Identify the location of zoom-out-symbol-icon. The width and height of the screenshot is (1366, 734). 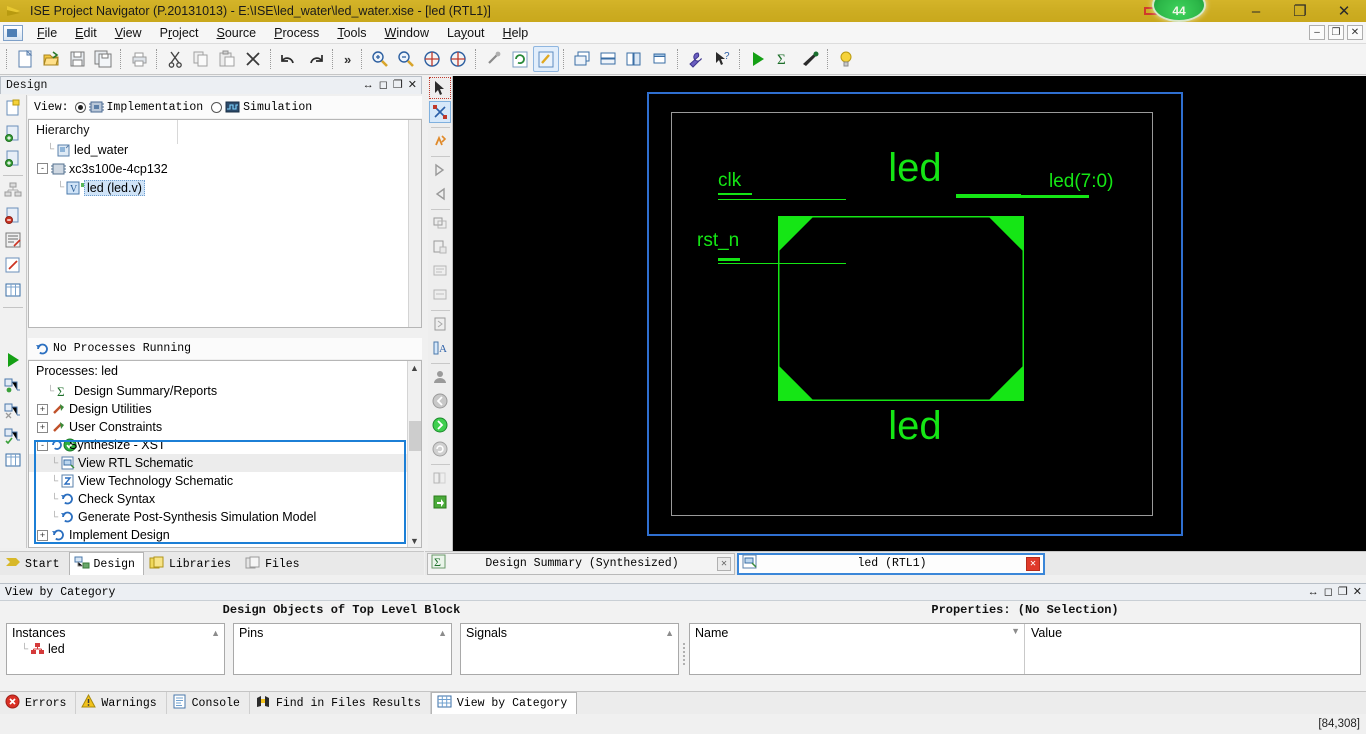
(440, 194).